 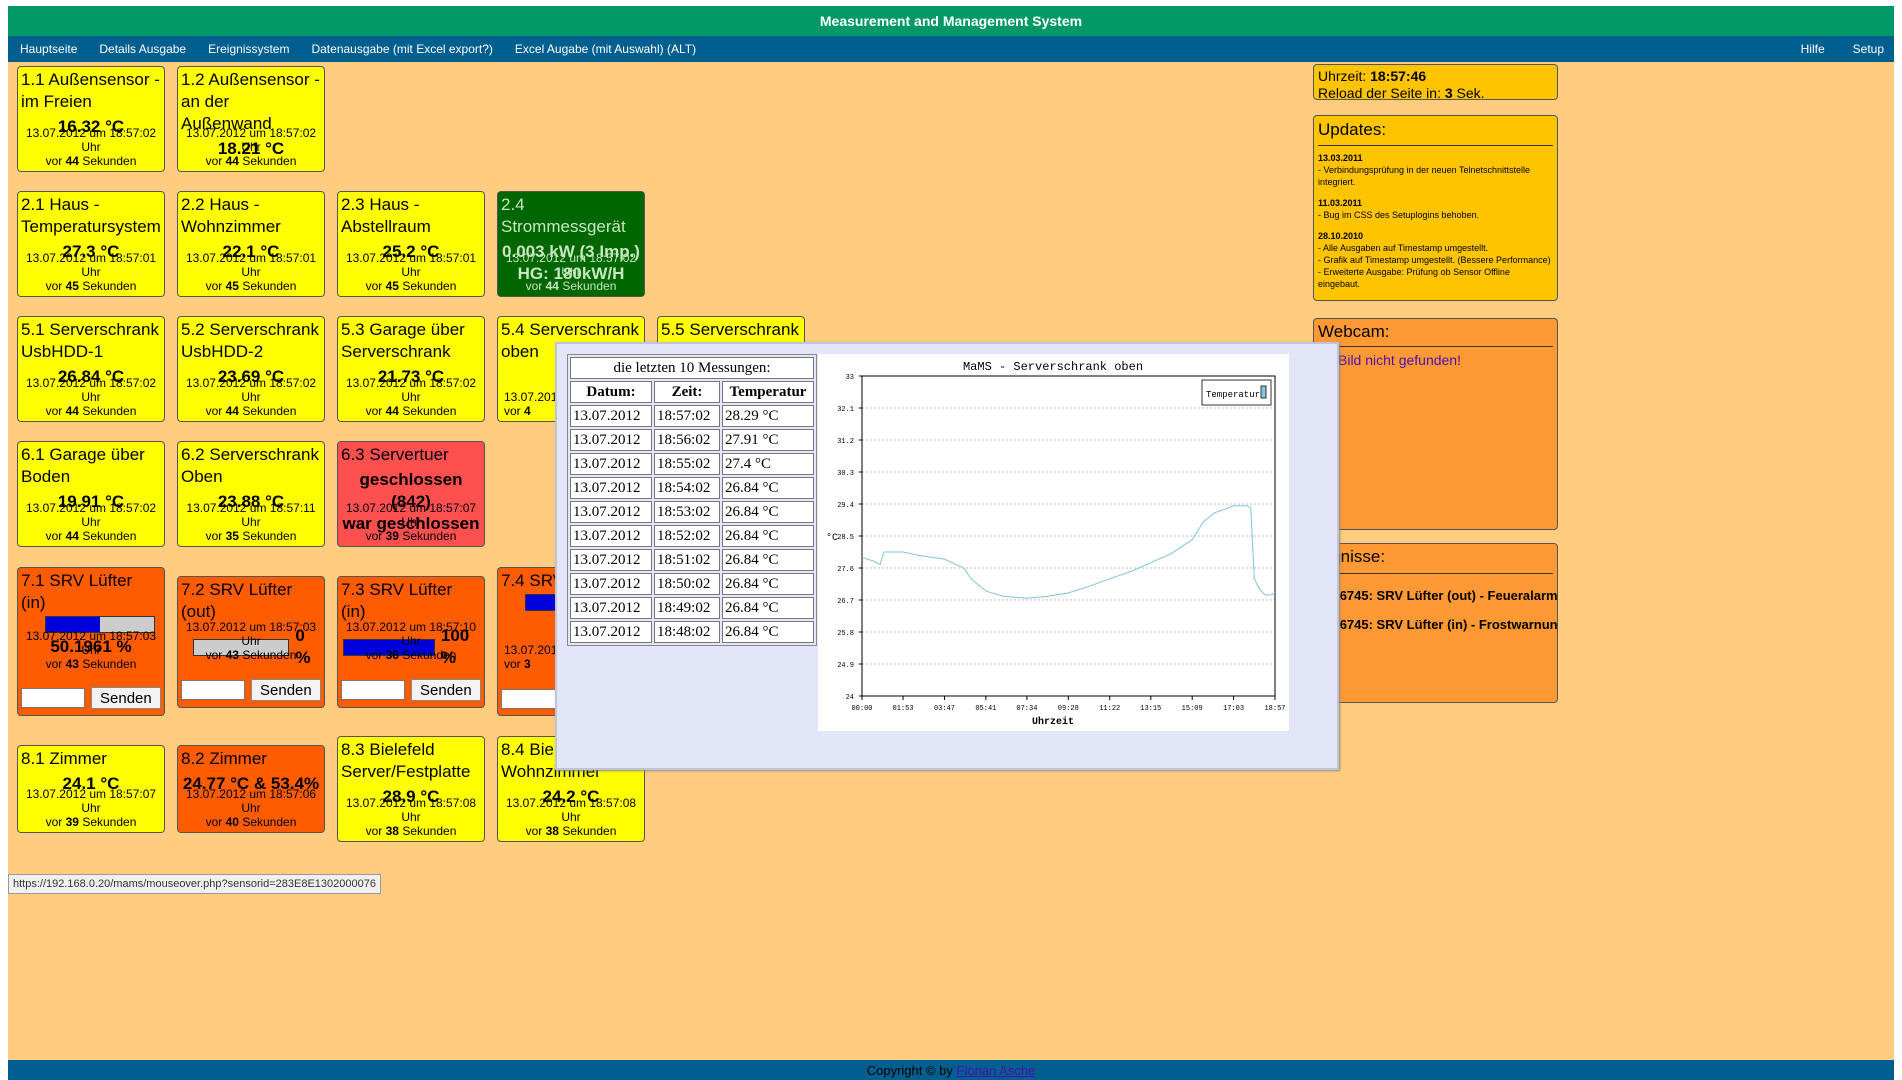 What do you see at coordinates (250, 340) in the screenshot?
I see `sensor-title: 5.2 Serverschrank UsbHDD-2` at bounding box center [250, 340].